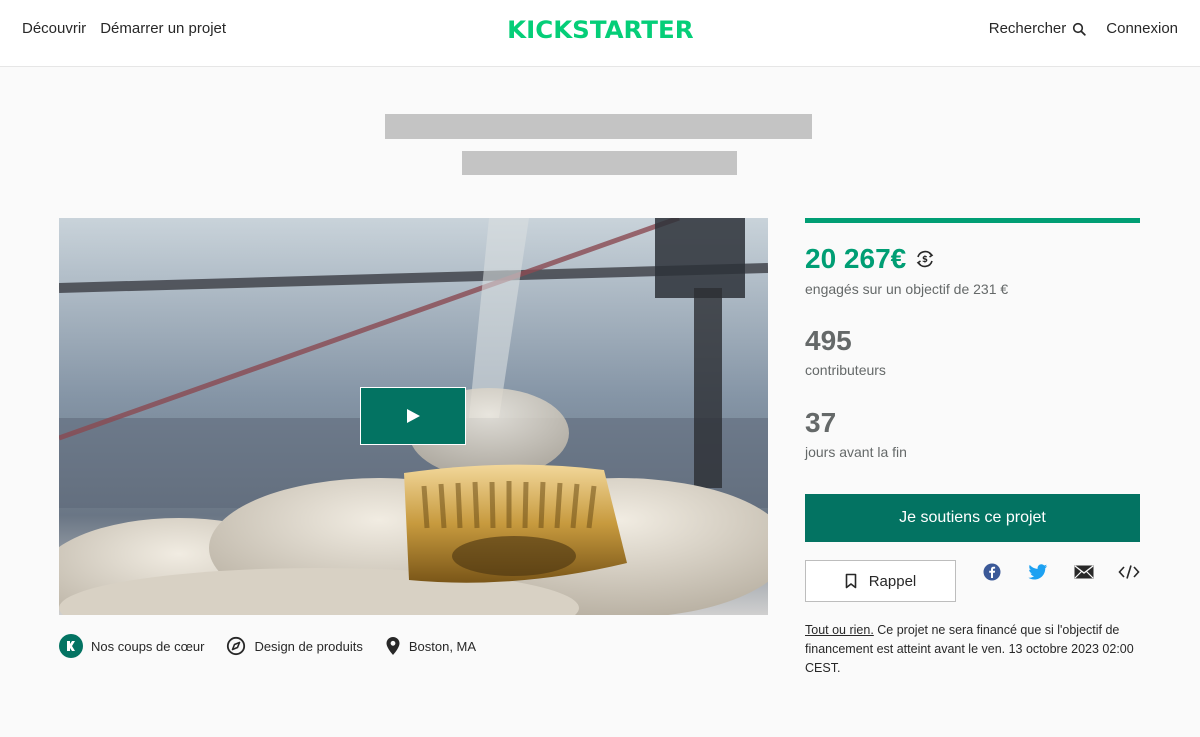  What do you see at coordinates (828, 340) in the screenshot?
I see `backers-count: 495` at bounding box center [828, 340].